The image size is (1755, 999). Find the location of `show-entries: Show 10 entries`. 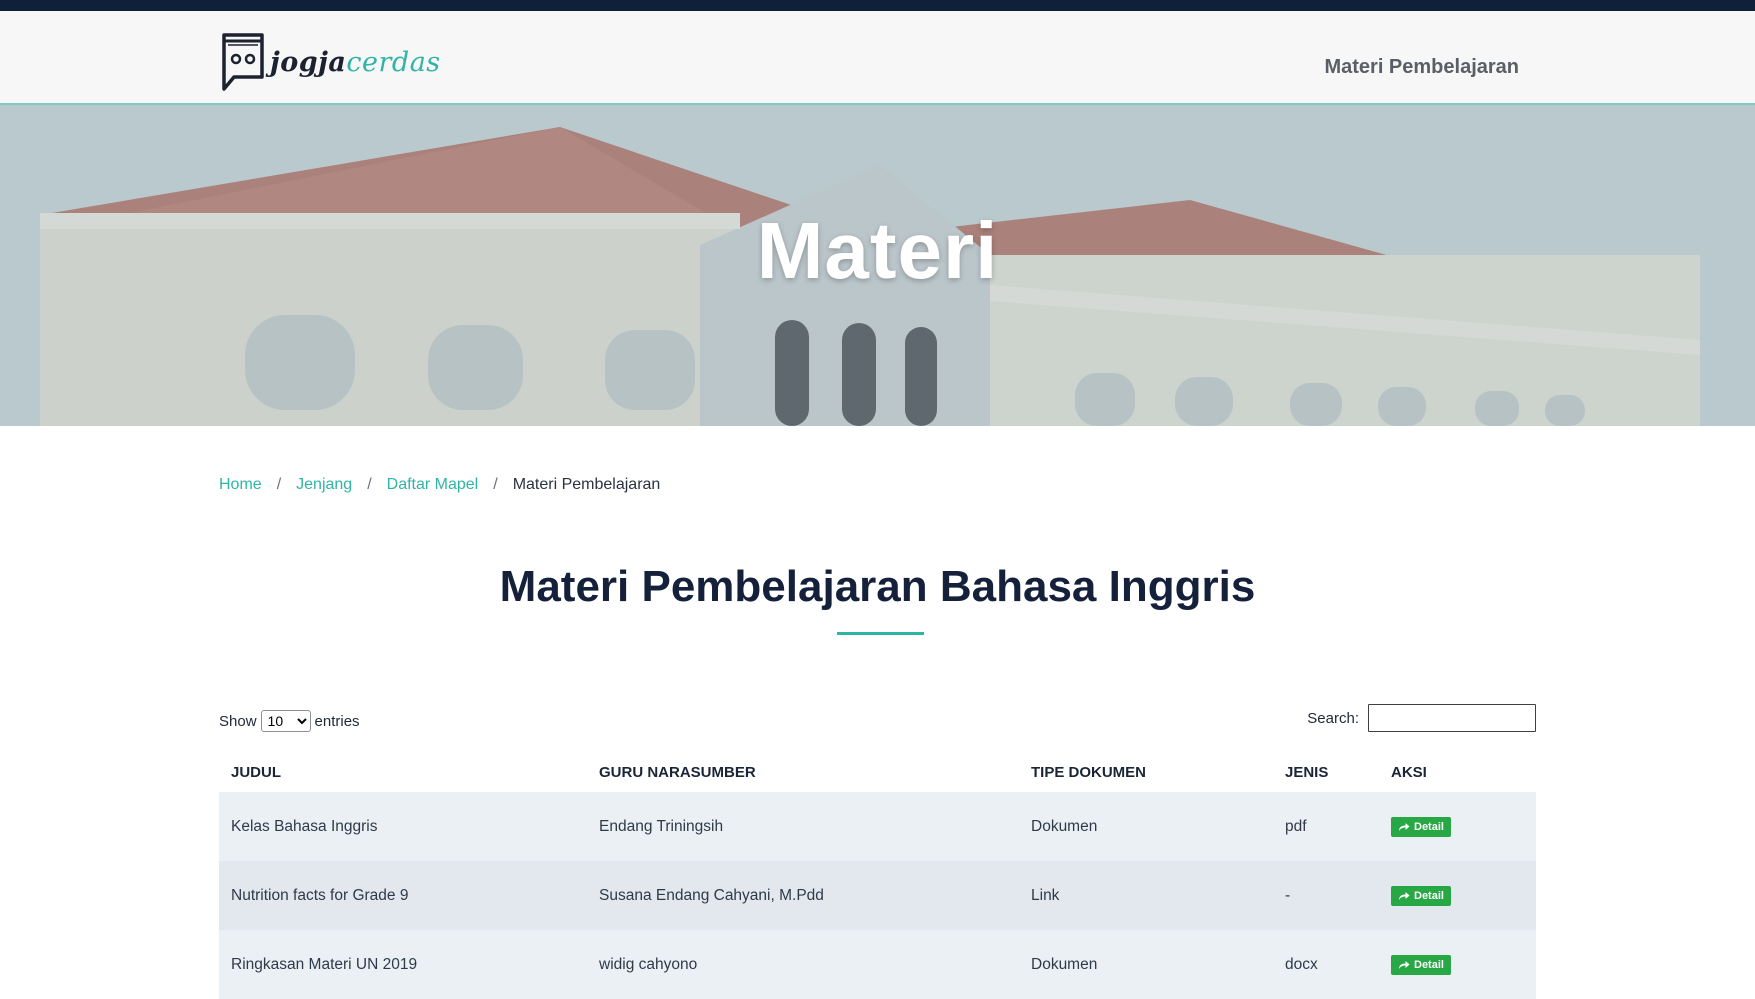

show-entries: Show 10 entries is located at coordinates (289, 721).